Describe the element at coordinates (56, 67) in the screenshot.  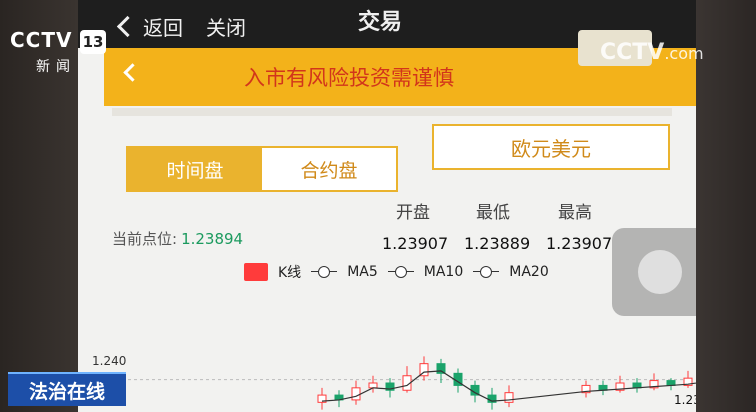
I see `channel-sub-label: 新闻` at that location.